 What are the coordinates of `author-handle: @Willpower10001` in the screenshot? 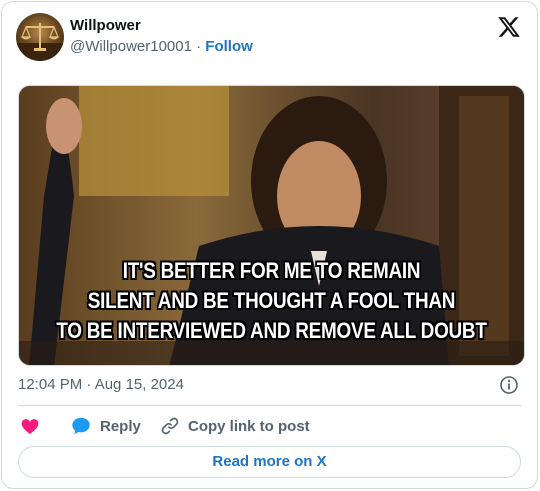 It's located at (131, 46).